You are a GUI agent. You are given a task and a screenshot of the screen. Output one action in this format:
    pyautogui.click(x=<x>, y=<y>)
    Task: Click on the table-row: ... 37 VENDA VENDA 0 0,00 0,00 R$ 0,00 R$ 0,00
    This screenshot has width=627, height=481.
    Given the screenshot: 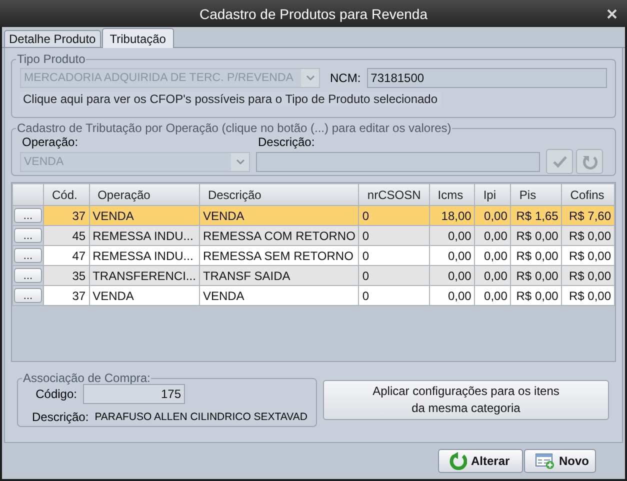 What is the action you would take?
    pyautogui.click(x=313, y=296)
    